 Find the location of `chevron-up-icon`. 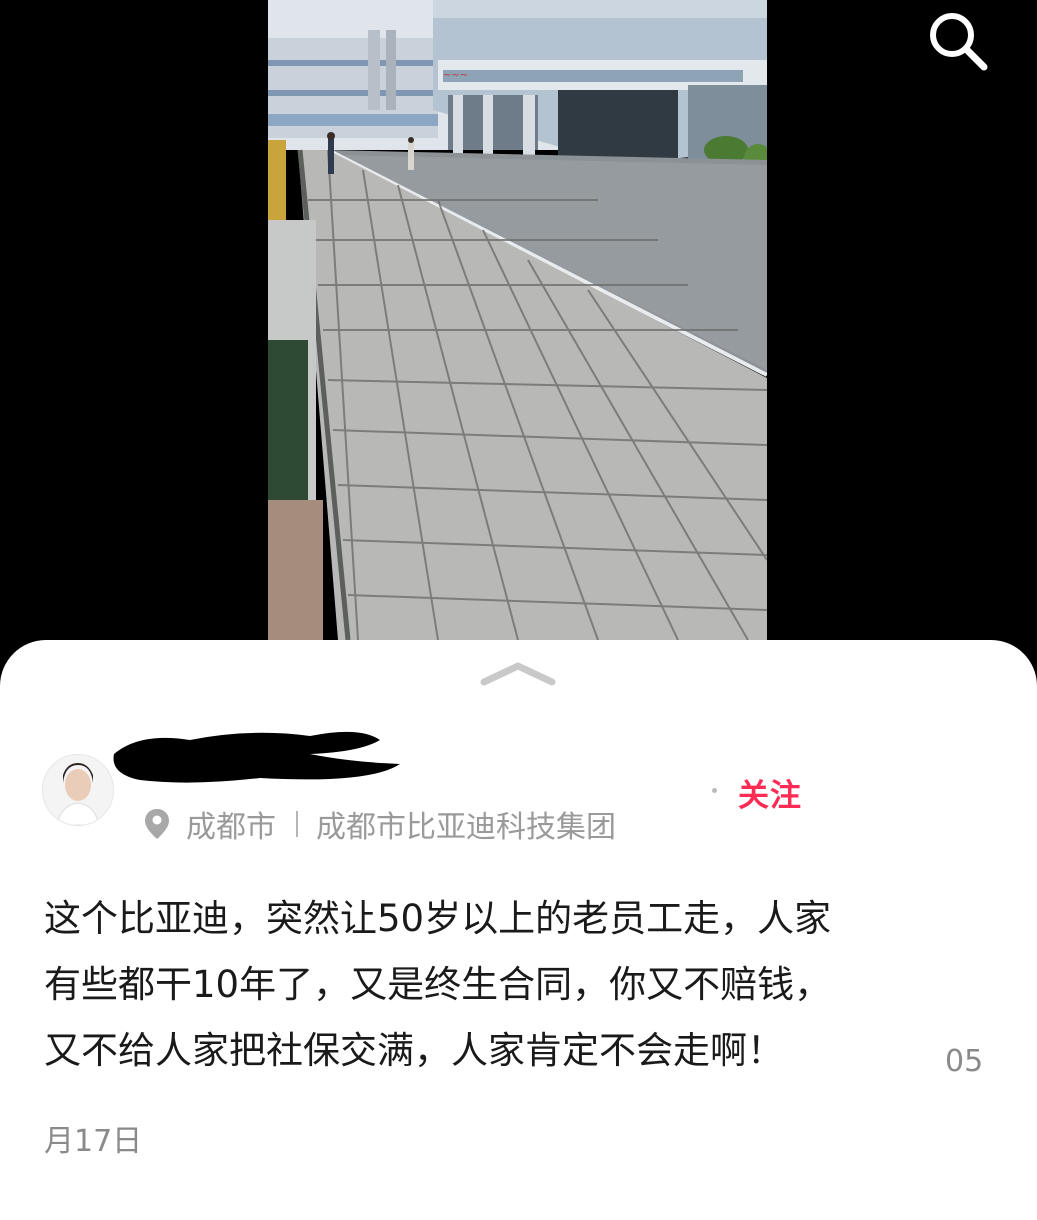

chevron-up-icon is located at coordinates (518, 674).